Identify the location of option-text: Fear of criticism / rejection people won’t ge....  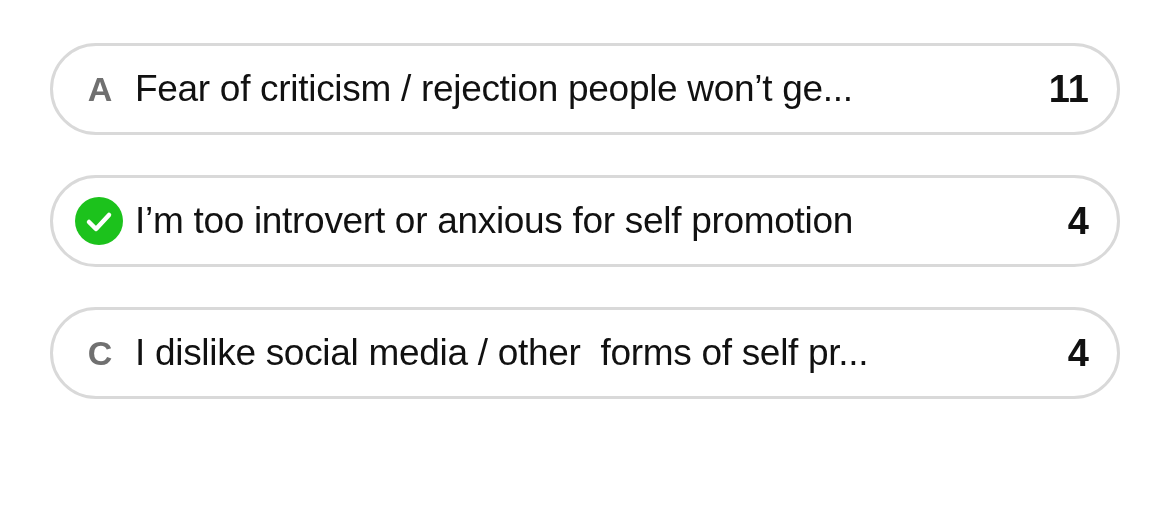
(494, 89).